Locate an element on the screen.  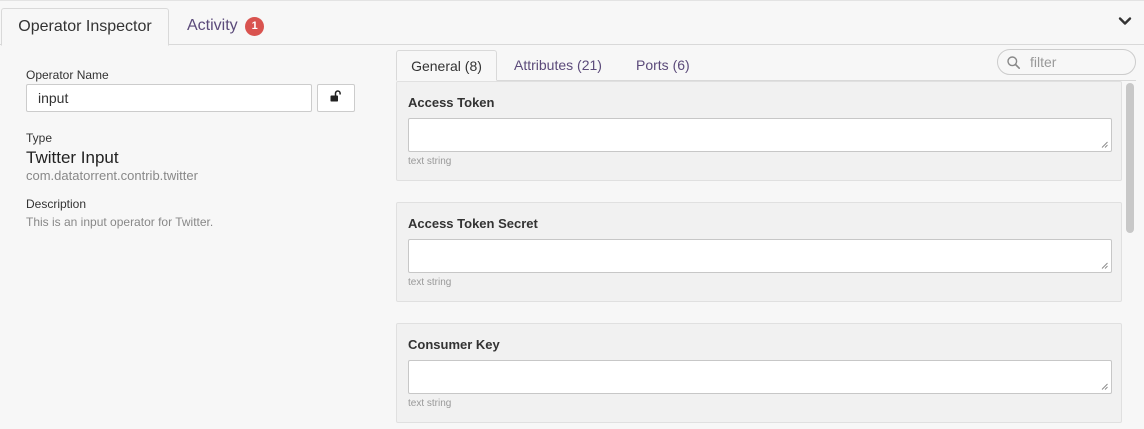
tab-attributes-label: Attributes (21) is located at coordinates (558, 65).